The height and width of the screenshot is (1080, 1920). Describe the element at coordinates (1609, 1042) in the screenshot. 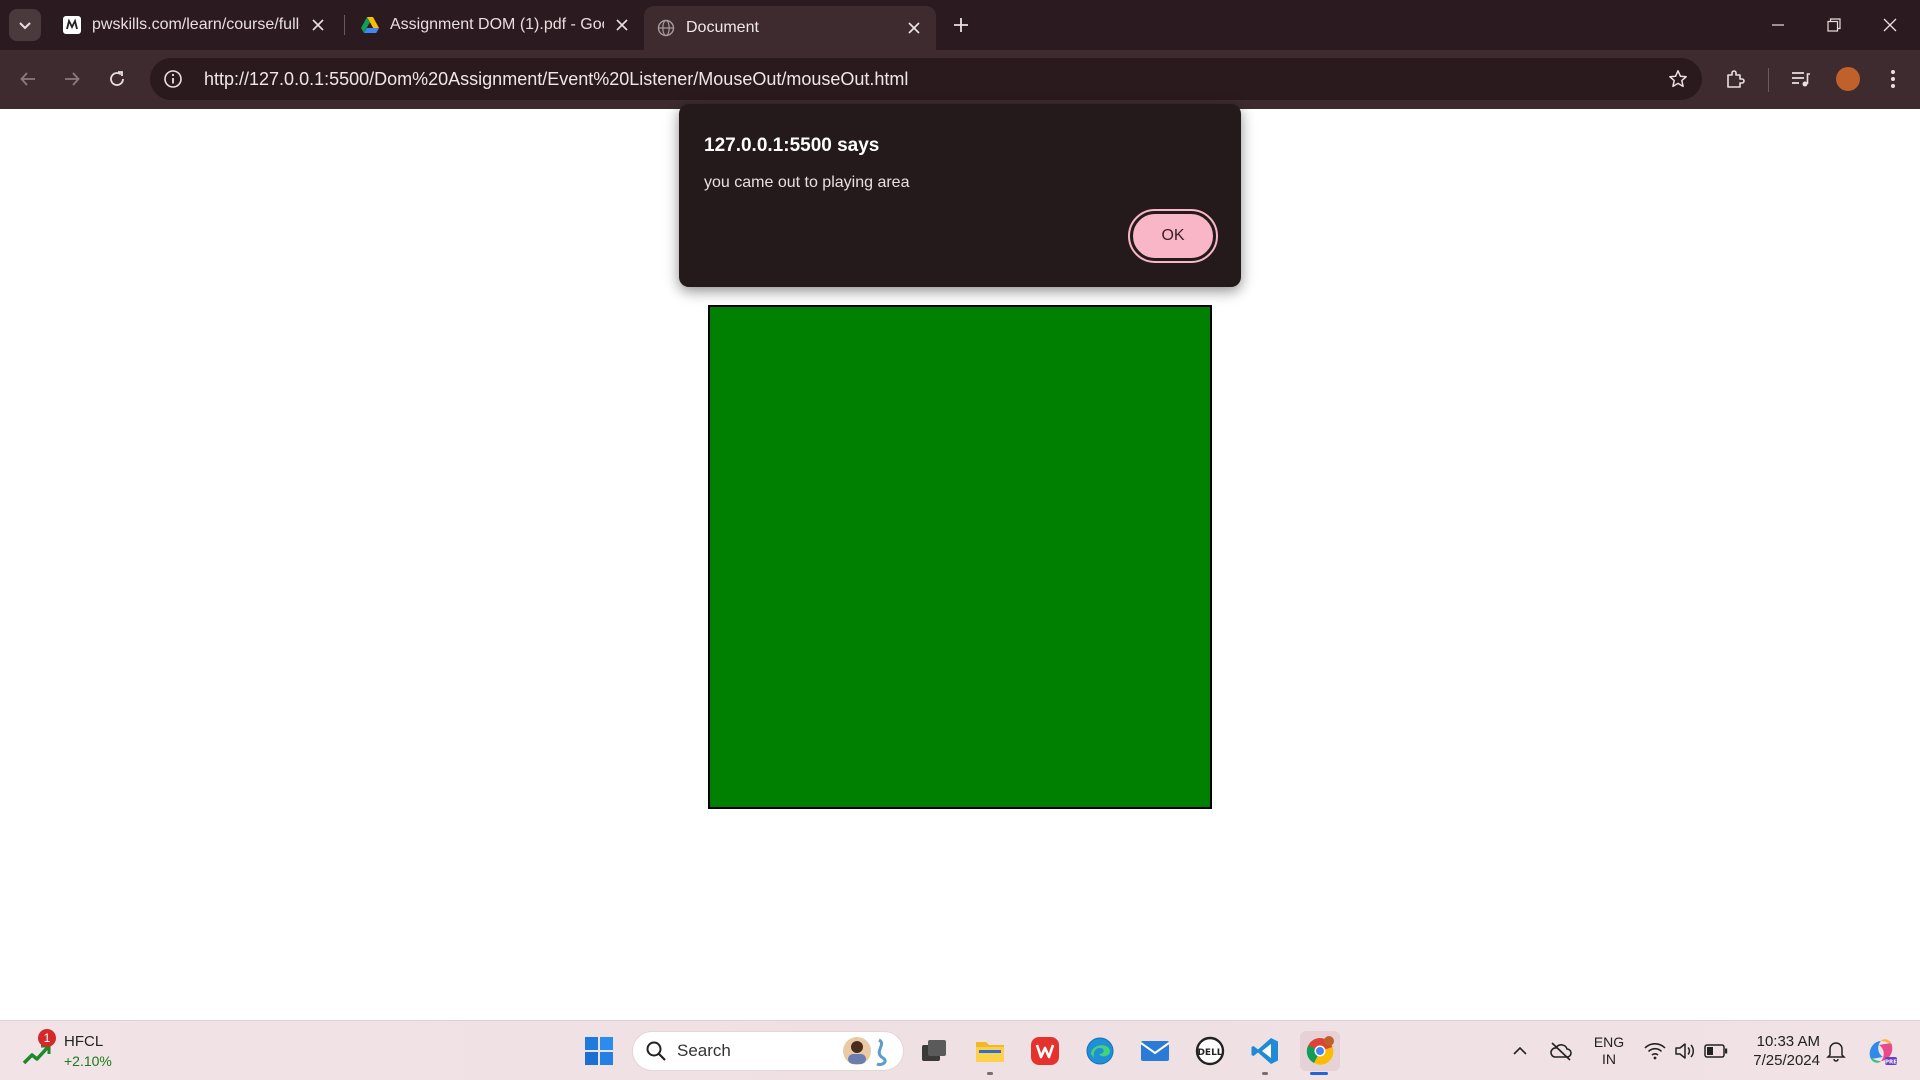

I see `language-code: ENG` at that location.